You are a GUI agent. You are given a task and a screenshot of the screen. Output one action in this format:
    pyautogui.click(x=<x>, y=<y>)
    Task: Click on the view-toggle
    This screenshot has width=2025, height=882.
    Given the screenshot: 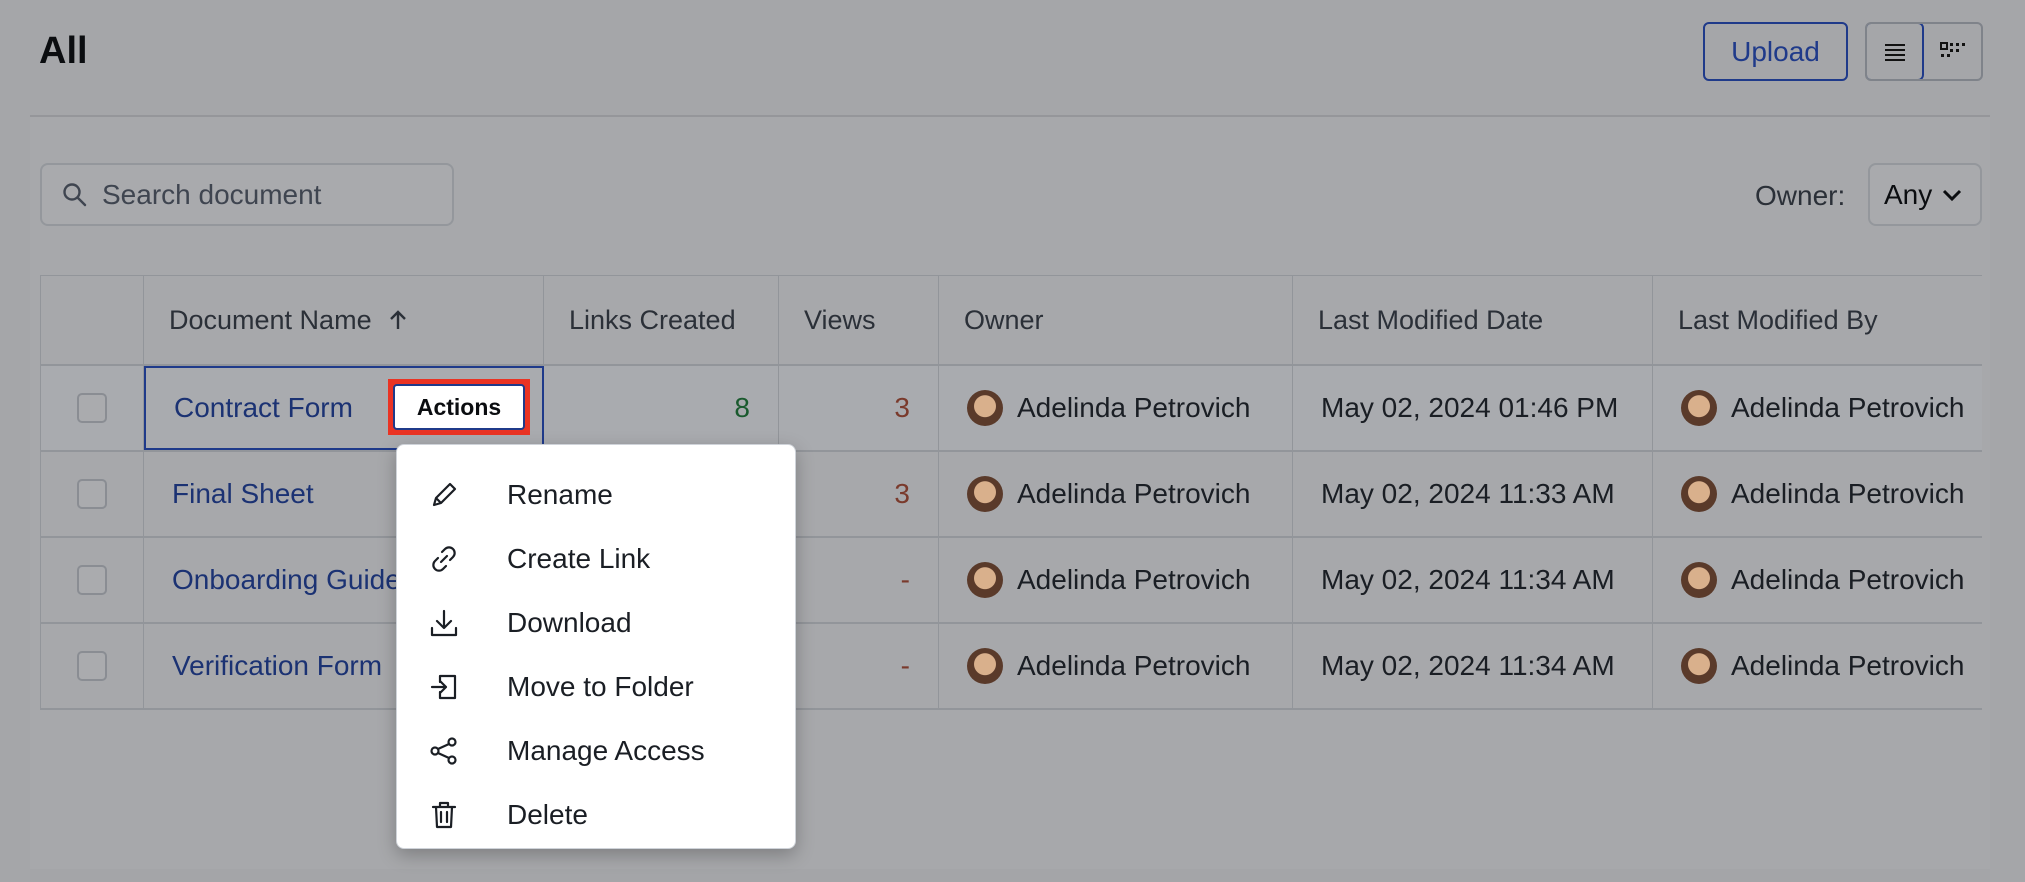 What is the action you would take?
    pyautogui.click(x=1924, y=51)
    